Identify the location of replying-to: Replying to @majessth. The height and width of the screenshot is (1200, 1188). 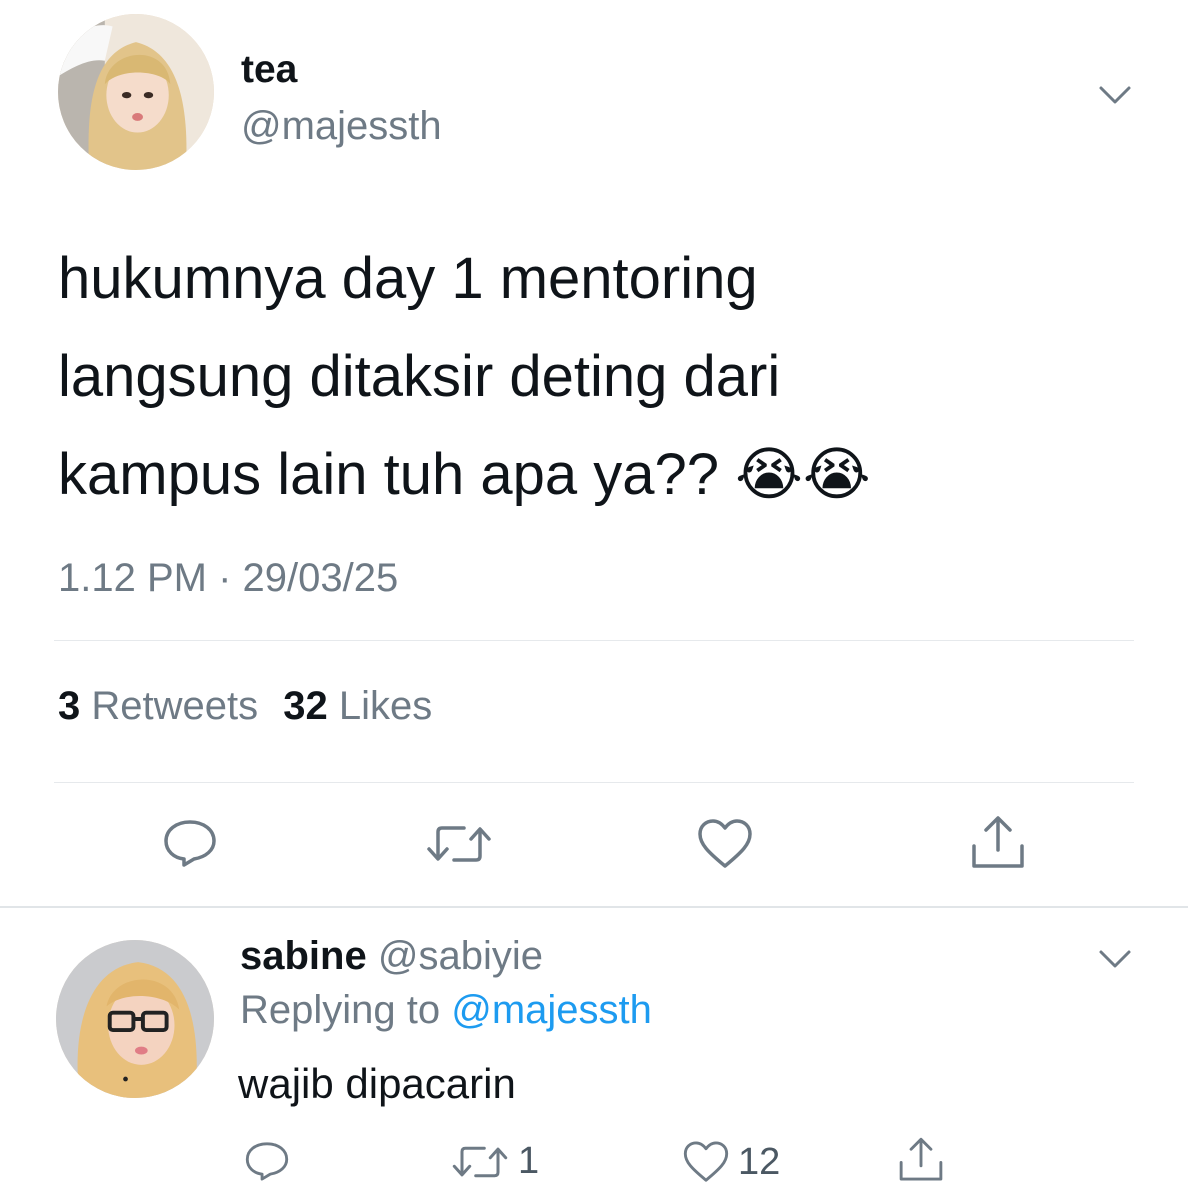
(446, 1010).